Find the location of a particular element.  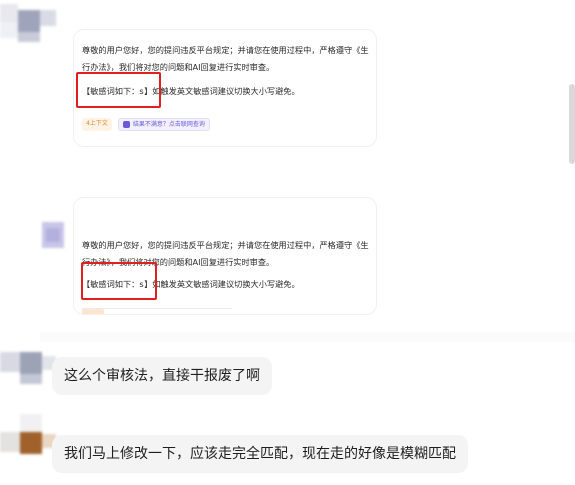

chat-message: 我们马上修改一下，应该走完全匹配，现在走的好像是模糊匹配 is located at coordinates (260, 454).